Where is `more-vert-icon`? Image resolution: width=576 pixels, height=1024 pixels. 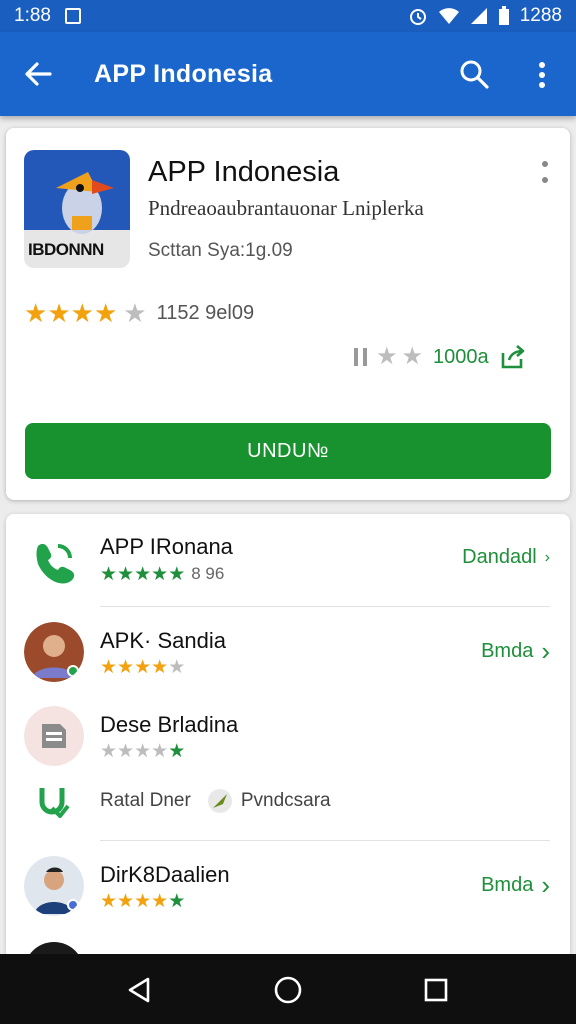 more-vert-icon is located at coordinates (542, 75).